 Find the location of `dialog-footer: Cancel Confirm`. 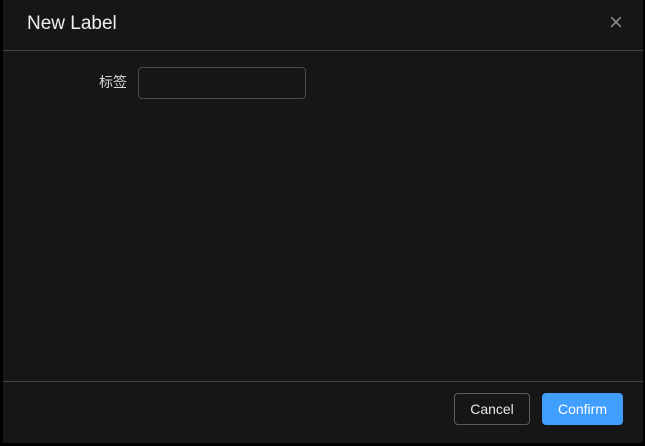

dialog-footer: Cancel Confirm is located at coordinates (323, 412).